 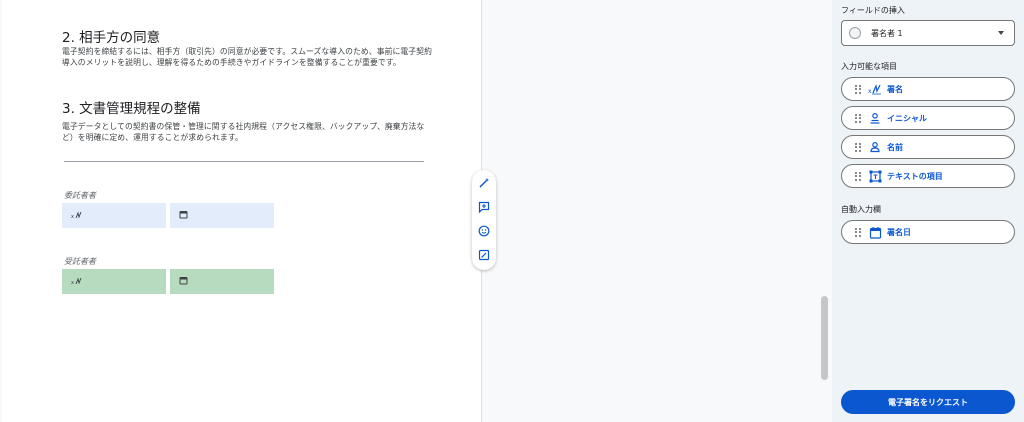 I want to click on add-comment-icon, so click(x=484, y=207).